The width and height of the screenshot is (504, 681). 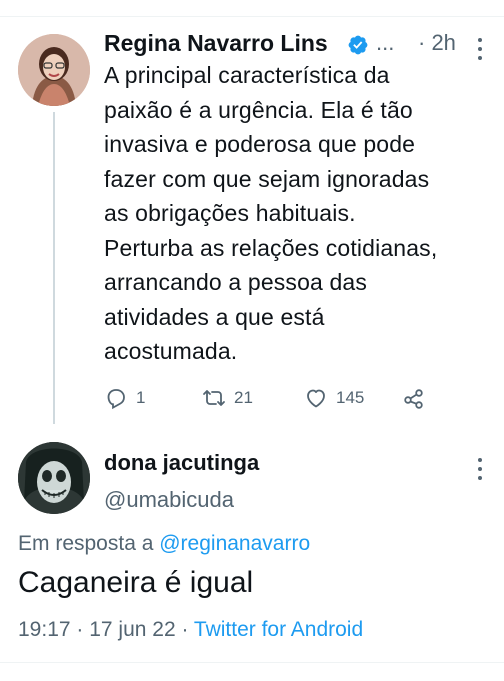 What do you see at coordinates (214, 316) in the screenshot?
I see `tweet-body-line: atividades a que está` at bounding box center [214, 316].